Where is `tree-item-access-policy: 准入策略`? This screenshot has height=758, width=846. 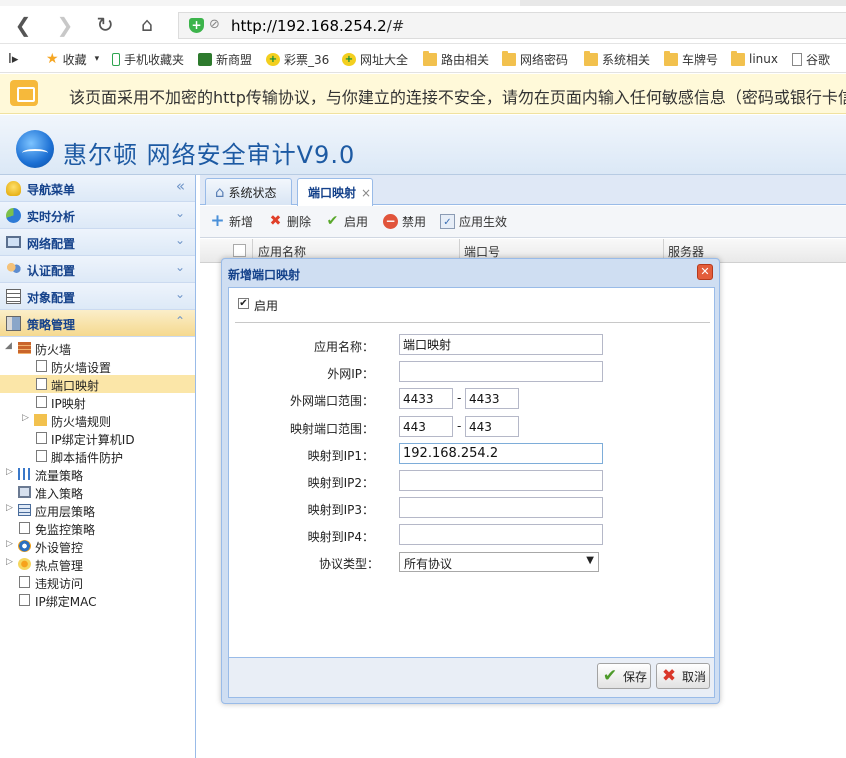 tree-item-access-policy: 准入策略 is located at coordinates (97, 492).